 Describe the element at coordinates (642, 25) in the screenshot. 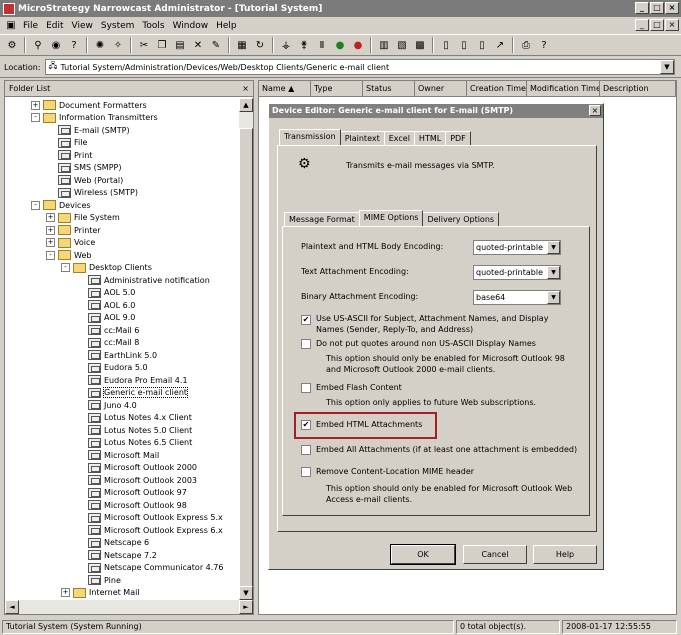

I see `mdi-minimize-button: _` at that location.